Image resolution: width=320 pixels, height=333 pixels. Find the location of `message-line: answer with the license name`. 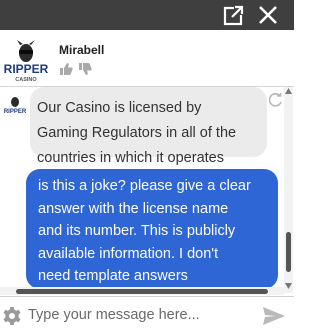

message-line: answer with the license name is located at coordinates (133, 208).